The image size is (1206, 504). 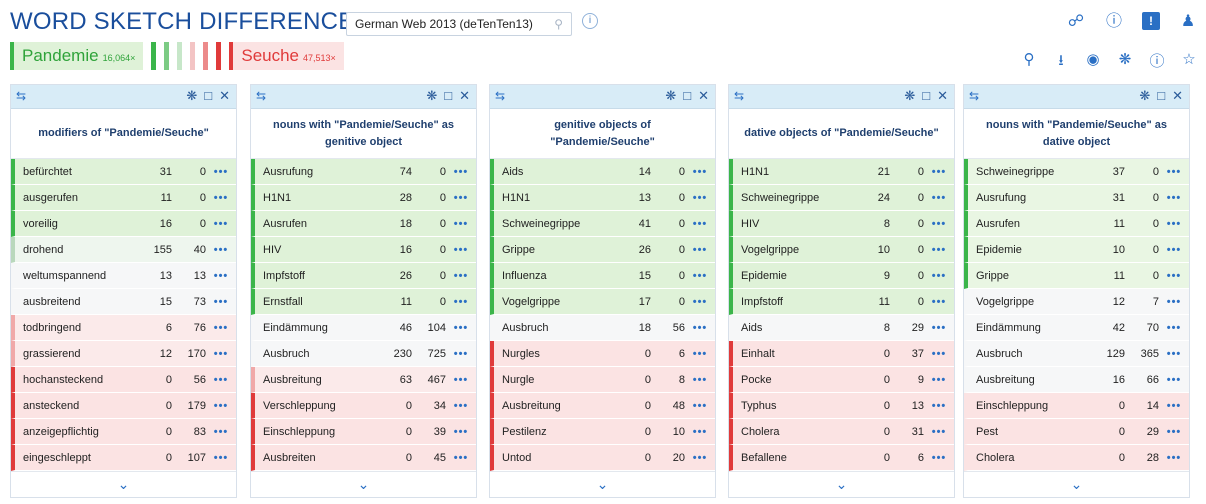 I want to click on table-row: Eindämmung 46 104 •••, so click(x=363, y=328).